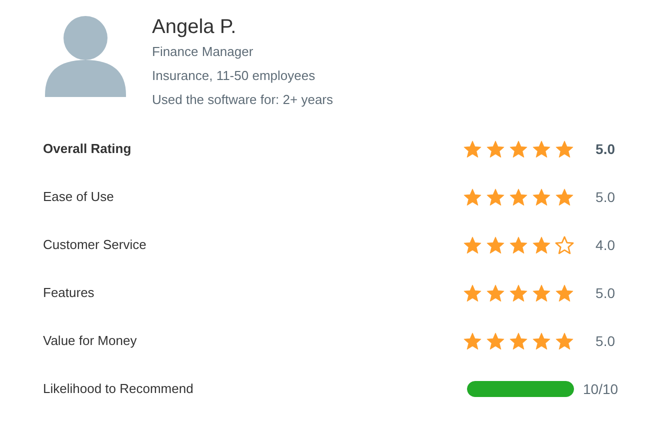 The image size is (653, 441). What do you see at coordinates (79, 197) in the screenshot?
I see `rating-label: Ease of Use` at bounding box center [79, 197].